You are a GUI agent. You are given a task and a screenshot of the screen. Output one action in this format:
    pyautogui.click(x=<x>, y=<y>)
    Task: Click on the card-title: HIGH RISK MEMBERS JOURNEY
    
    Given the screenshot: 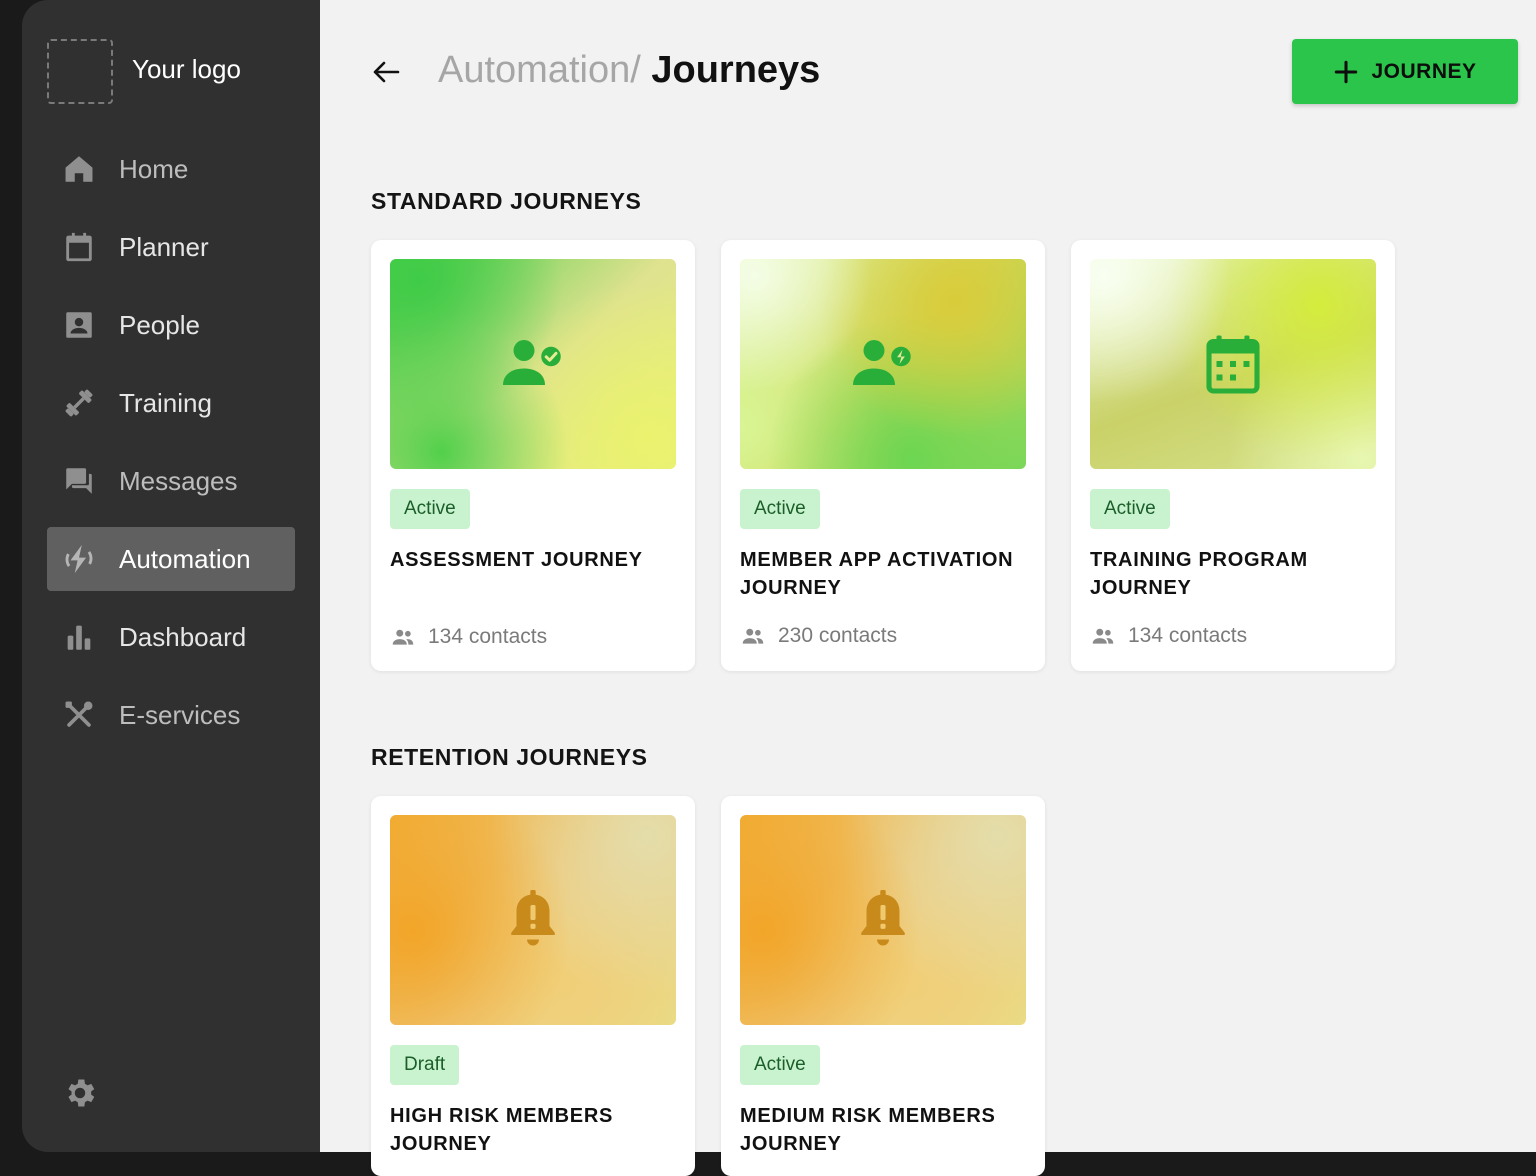 What is the action you would take?
    pyautogui.click(x=502, y=1130)
    